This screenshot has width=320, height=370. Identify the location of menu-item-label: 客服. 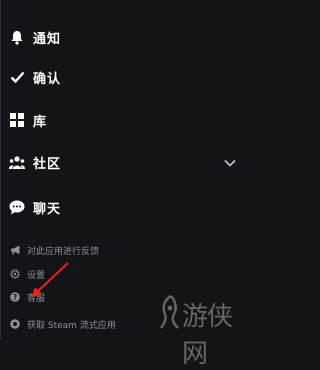
(36, 298).